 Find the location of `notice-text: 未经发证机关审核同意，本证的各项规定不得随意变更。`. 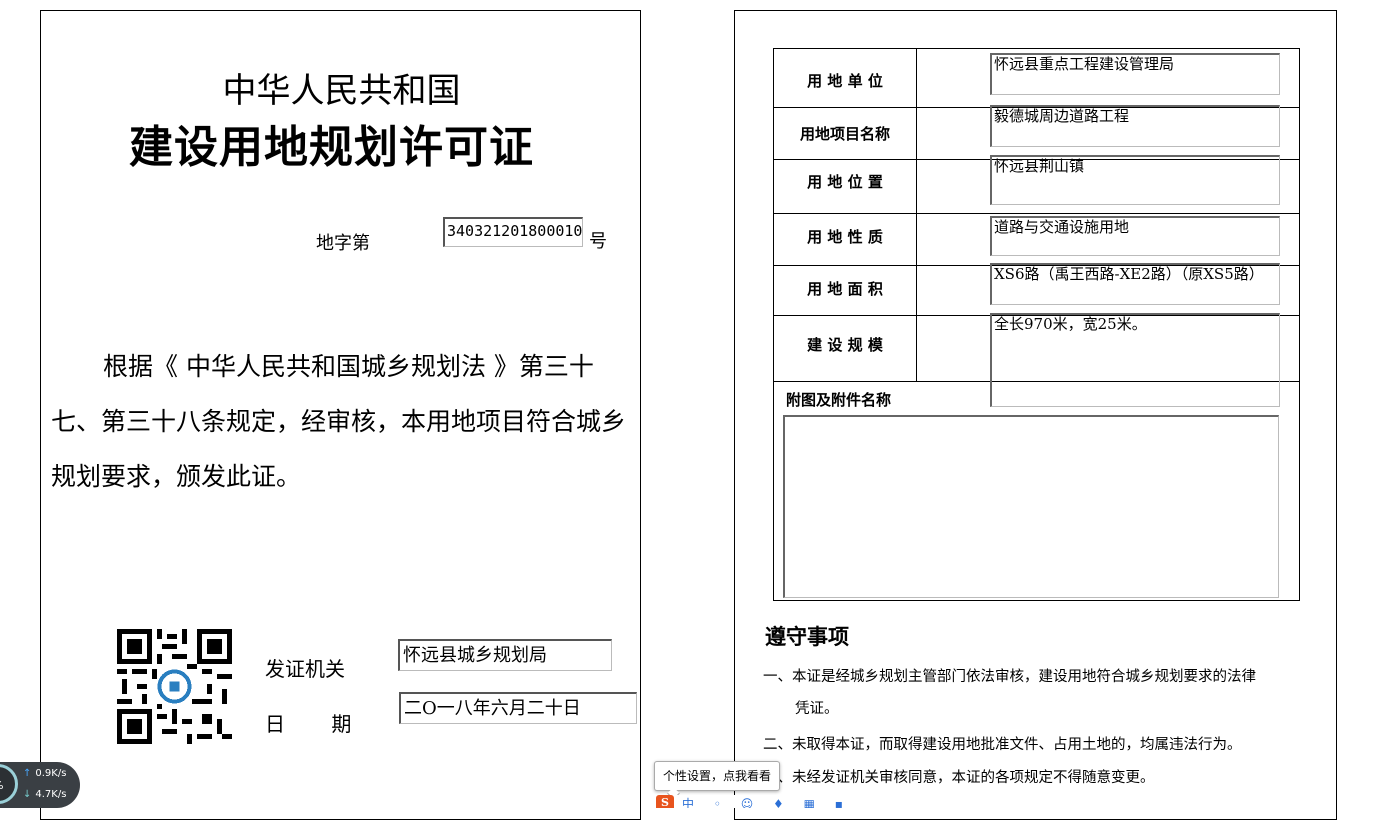

notice-text: 未经发证机关审核同意，本证的各项规定不得随意变更。 is located at coordinates (973, 778).